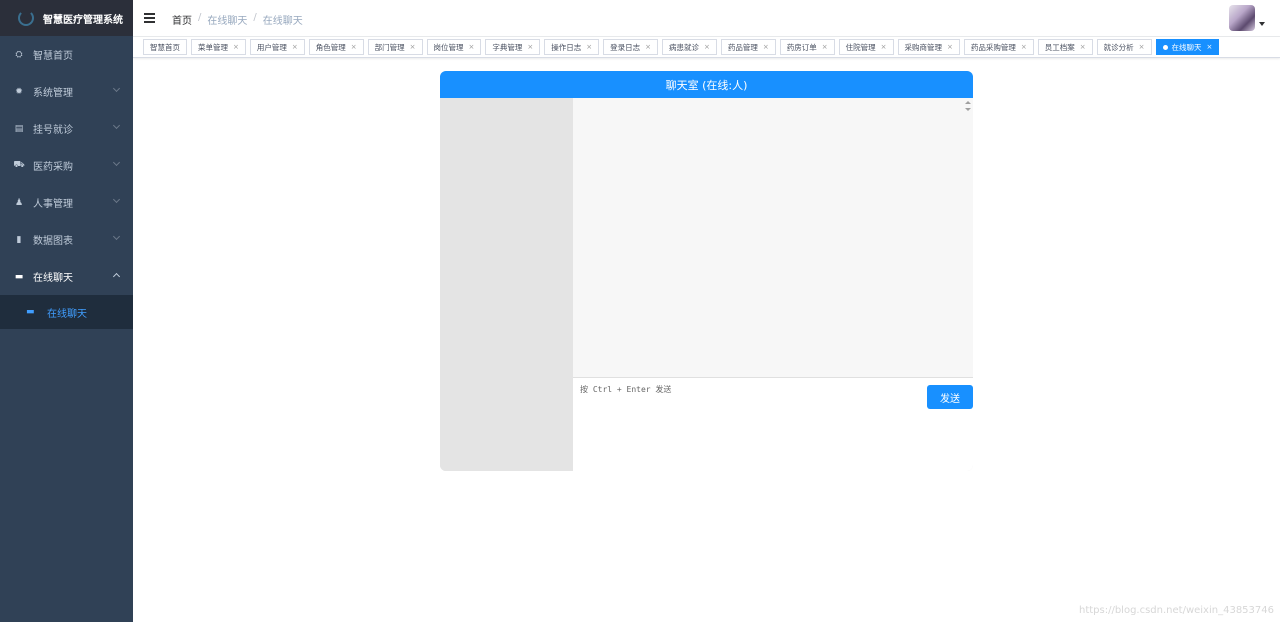 The width and height of the screenshot is (1280, 622). Describe the element at coordinates (1165, 47) in the screenshot. I see `active-dot-icon` at that location.